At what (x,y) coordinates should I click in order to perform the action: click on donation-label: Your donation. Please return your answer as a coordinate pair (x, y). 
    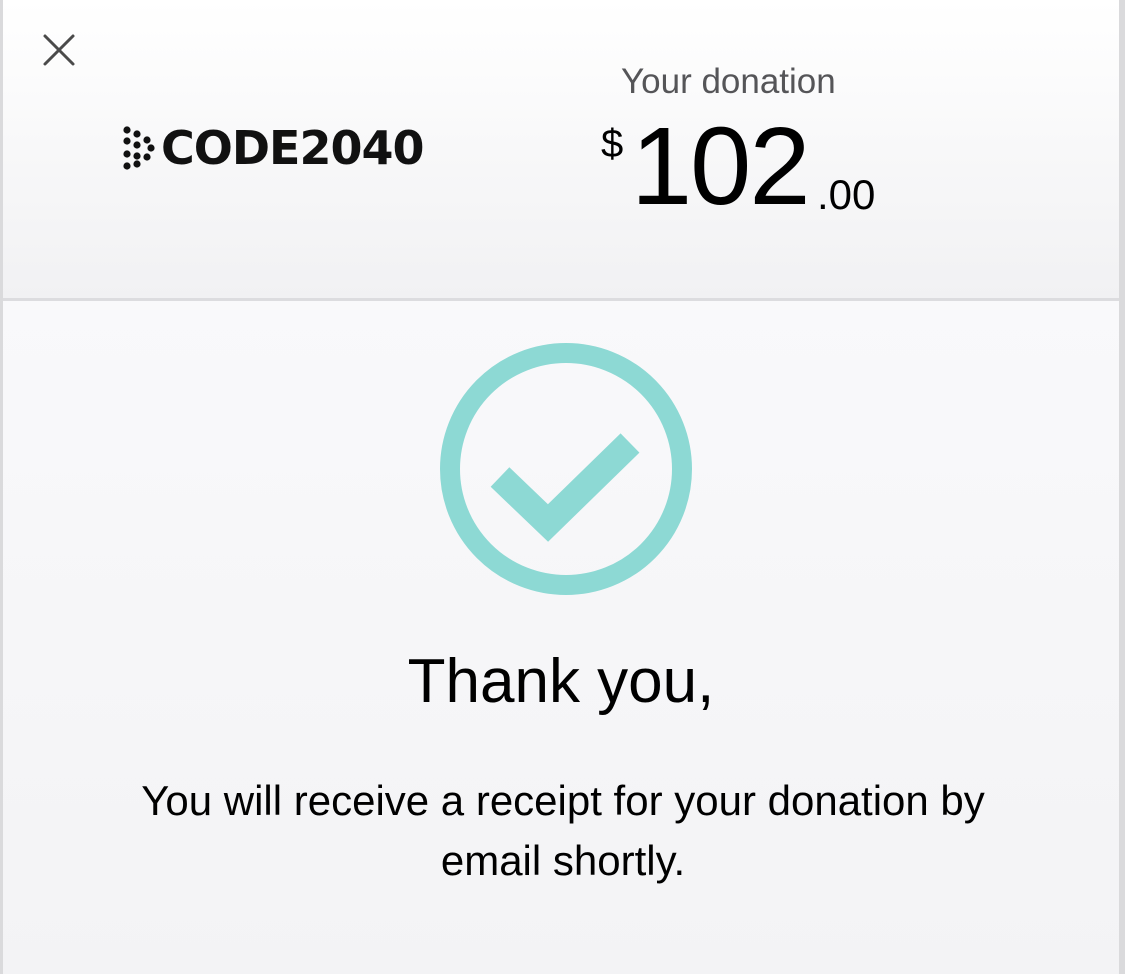
    Looking at the image, I should click on (728, 81).